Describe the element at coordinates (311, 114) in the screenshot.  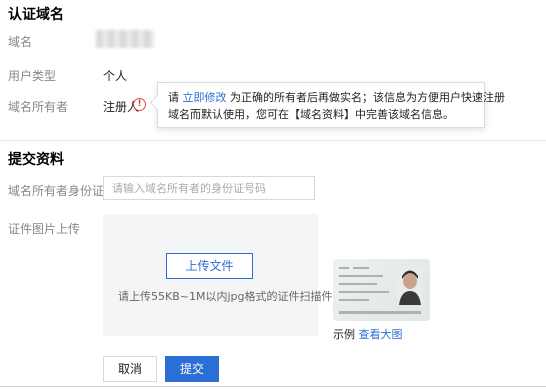
I see `tooltip-line-2: 域名而默认使用，您可在【域名资料】中完善该域名信息。` at that location.